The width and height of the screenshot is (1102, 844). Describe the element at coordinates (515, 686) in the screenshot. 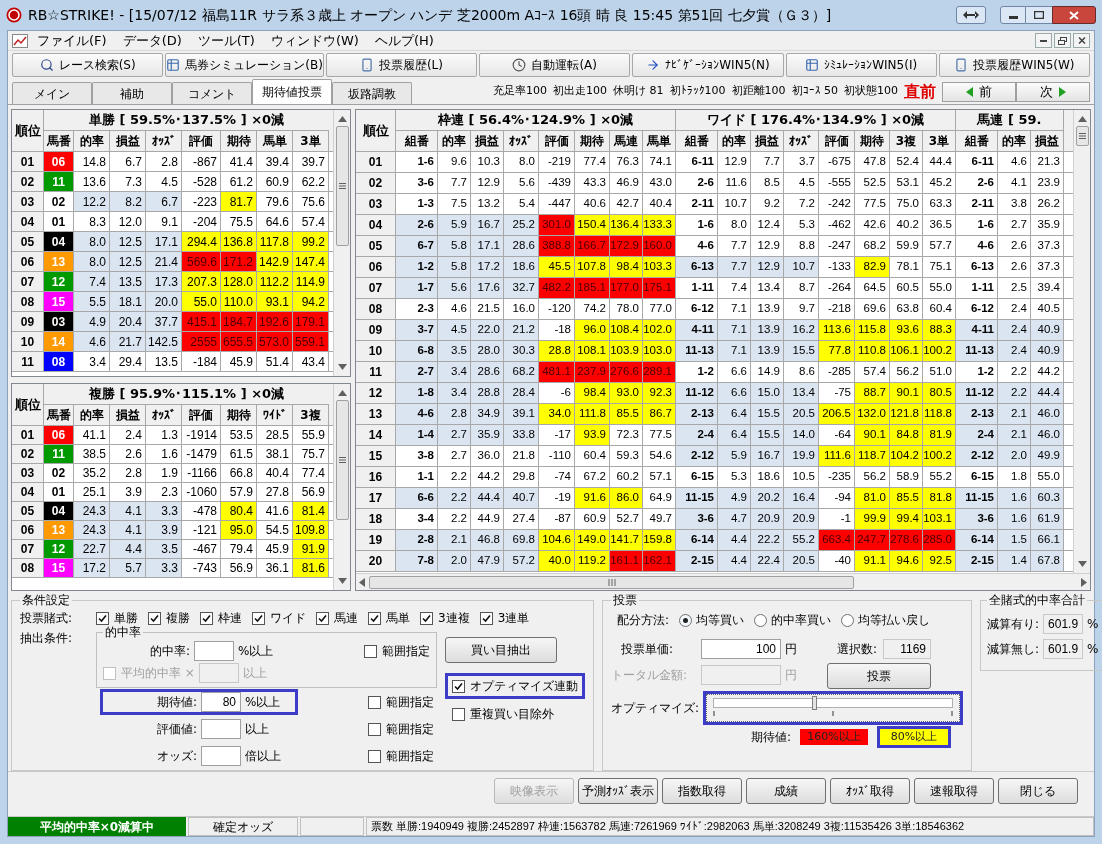

I see `option-checkbox: オプティマイズ連動` at that location.